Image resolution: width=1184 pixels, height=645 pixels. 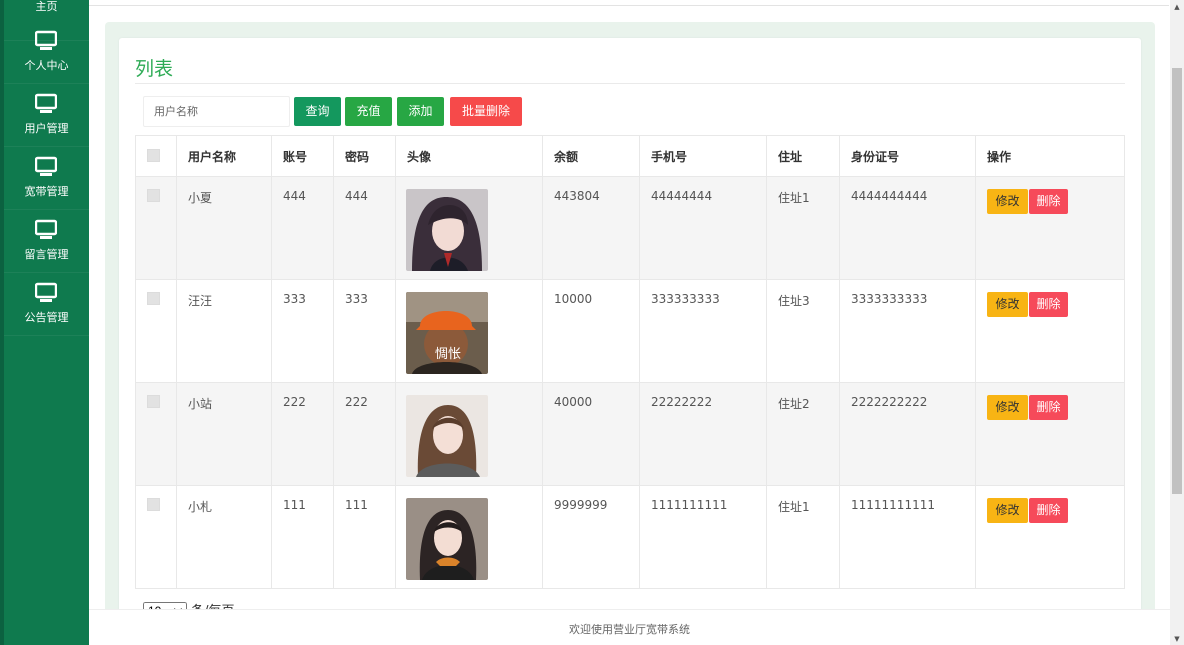 What do you see at coordinates (46, 115) in the screenshot?
I see `sidebar-item-users: 用户管理` at bounding box center [46, 115].